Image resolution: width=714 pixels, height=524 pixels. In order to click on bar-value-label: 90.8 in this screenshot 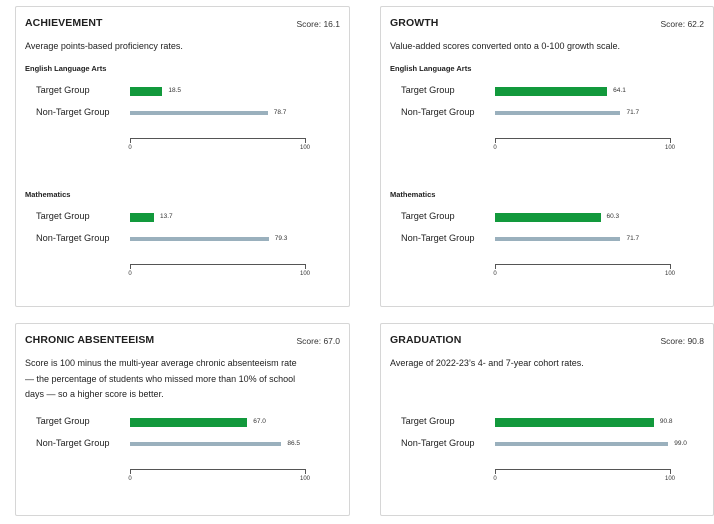, I will do `click(666, 421)`.